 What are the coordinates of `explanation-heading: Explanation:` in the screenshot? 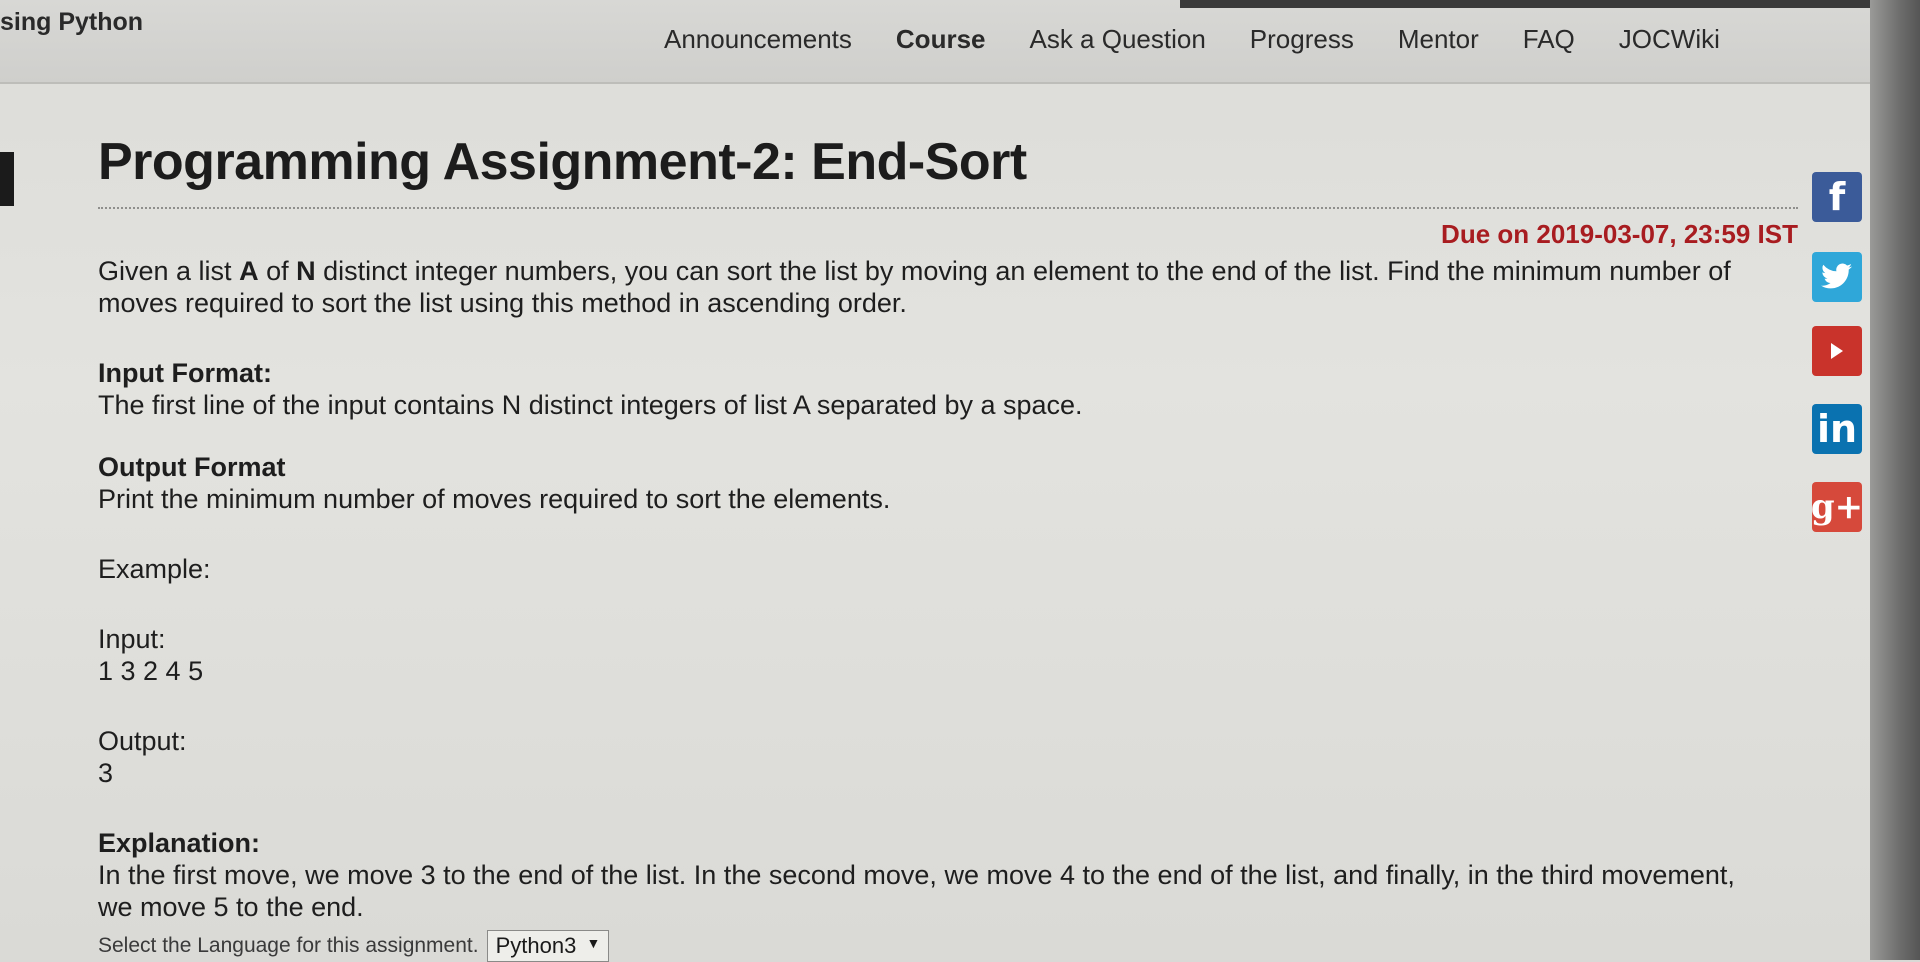 It's located at (179, 843).